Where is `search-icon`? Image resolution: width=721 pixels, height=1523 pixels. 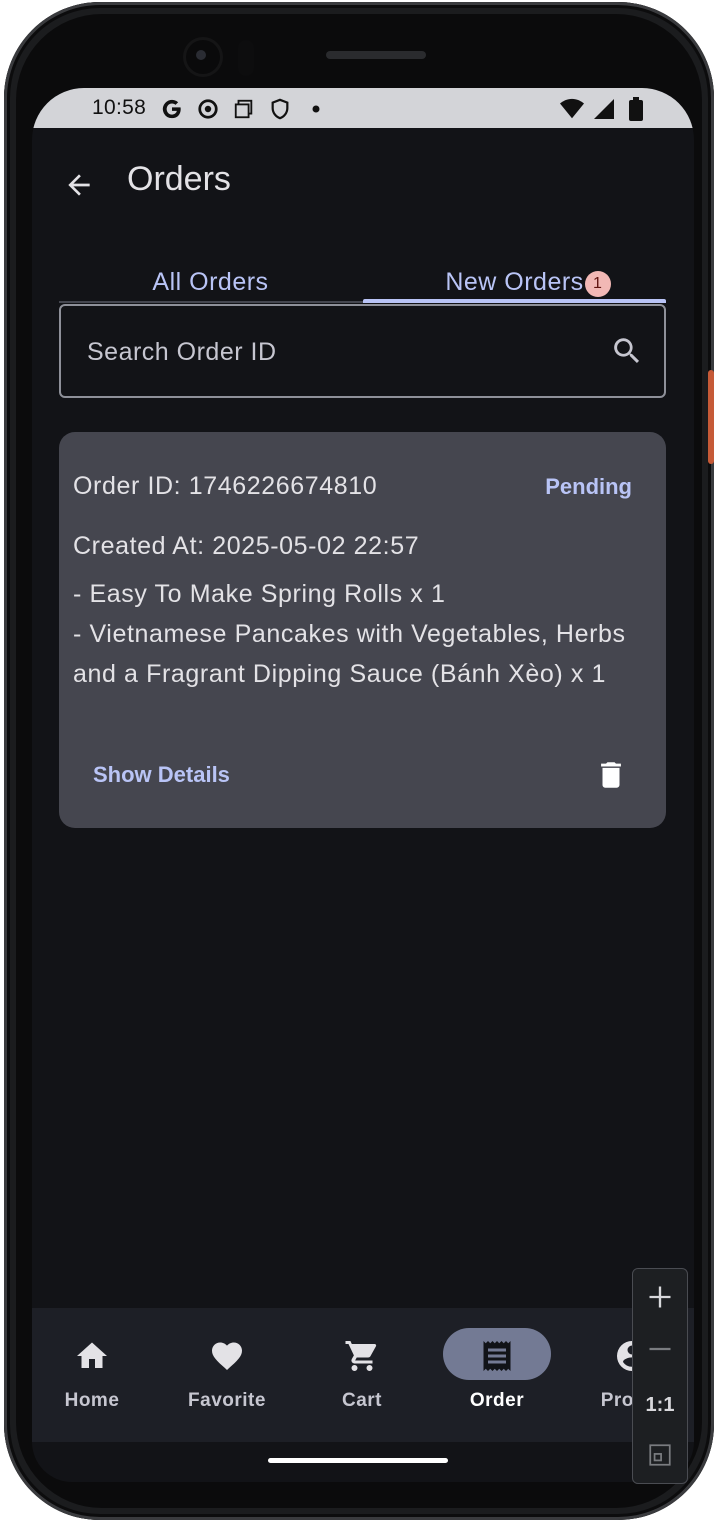 search-icon is located at coordinates (627, 351).